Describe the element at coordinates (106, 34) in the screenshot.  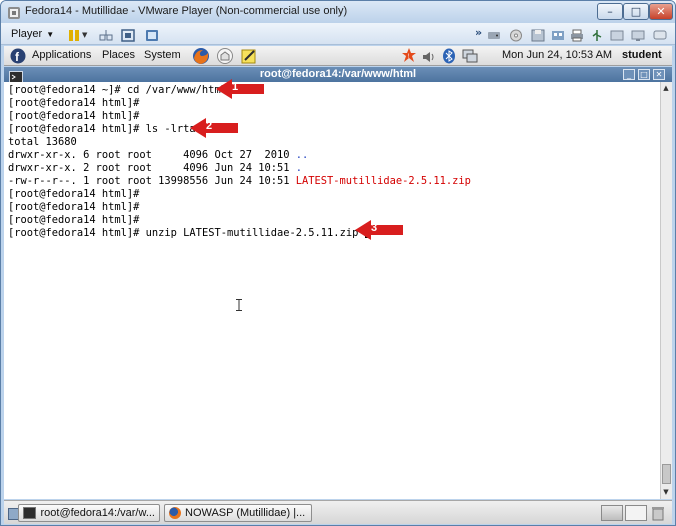
I see `network-devices-icon` at that location.